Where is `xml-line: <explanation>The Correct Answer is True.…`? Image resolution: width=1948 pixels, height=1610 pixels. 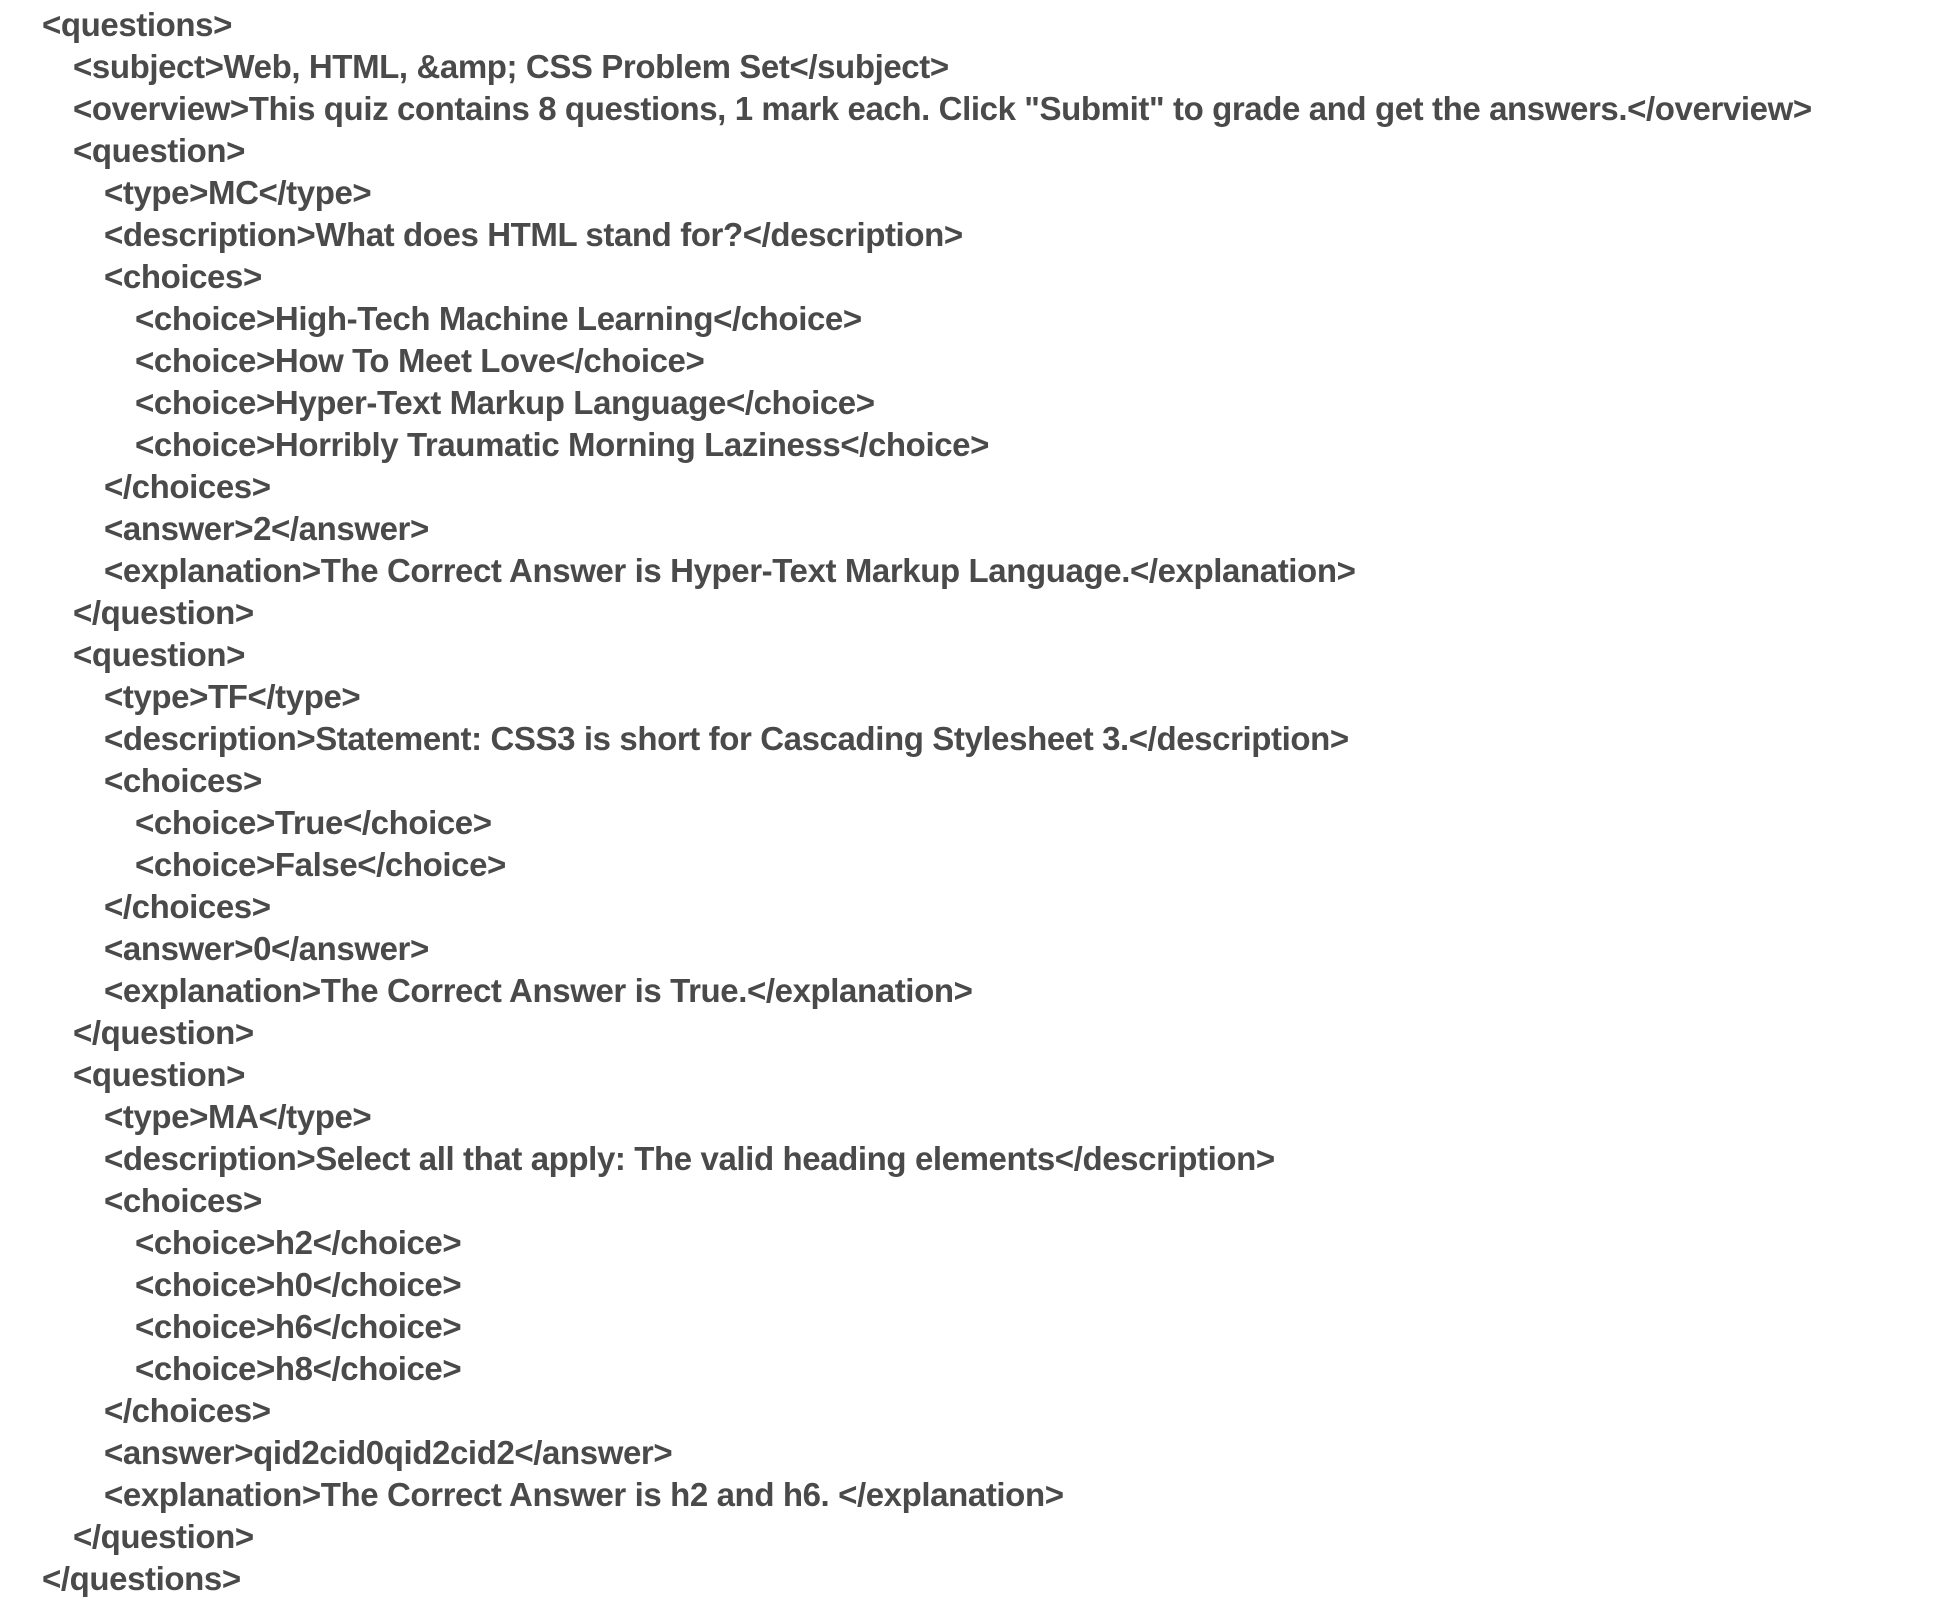 xml-line: <explanation>The Correct Answer is True.… is located at coordinates (538, 990).